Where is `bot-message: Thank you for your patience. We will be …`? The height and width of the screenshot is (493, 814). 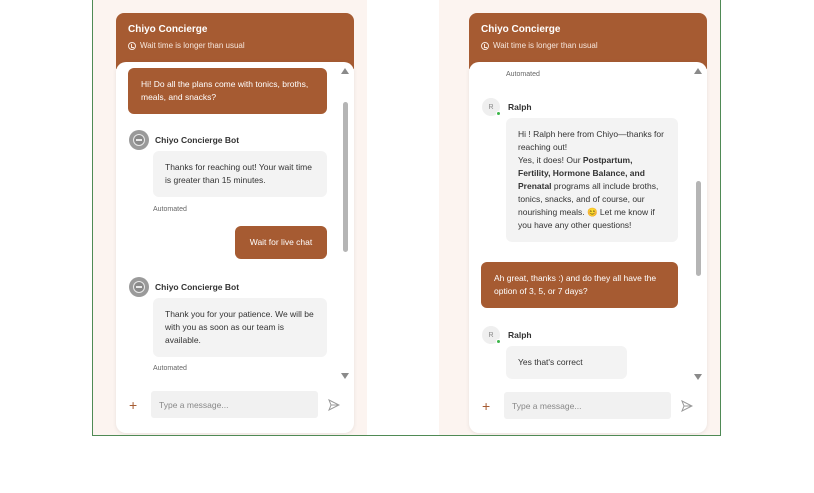 bot-message: Thank you for your patience. We will be … is located at coordinates (240, 327).